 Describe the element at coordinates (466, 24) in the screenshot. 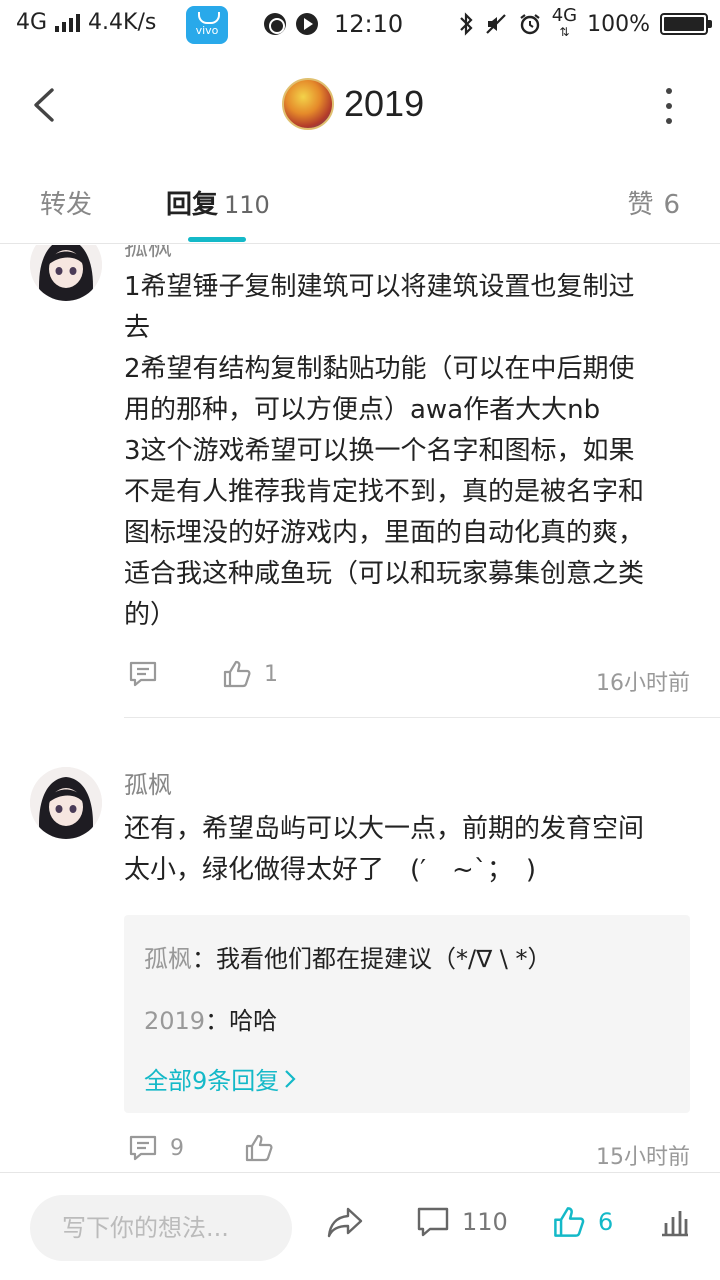

I see `bluetooth-icon` at that location.